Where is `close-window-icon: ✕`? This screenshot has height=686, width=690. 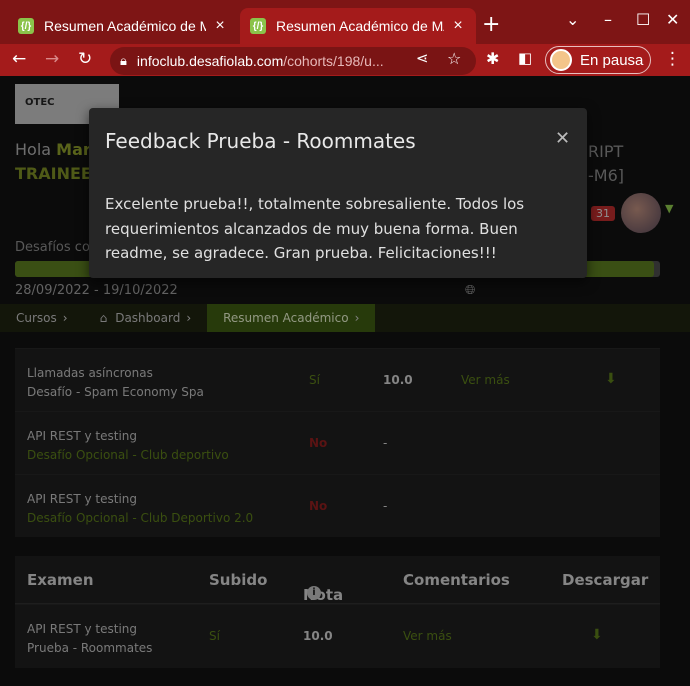
close-window-icon: ✕ is located at coordinates (672, 19).